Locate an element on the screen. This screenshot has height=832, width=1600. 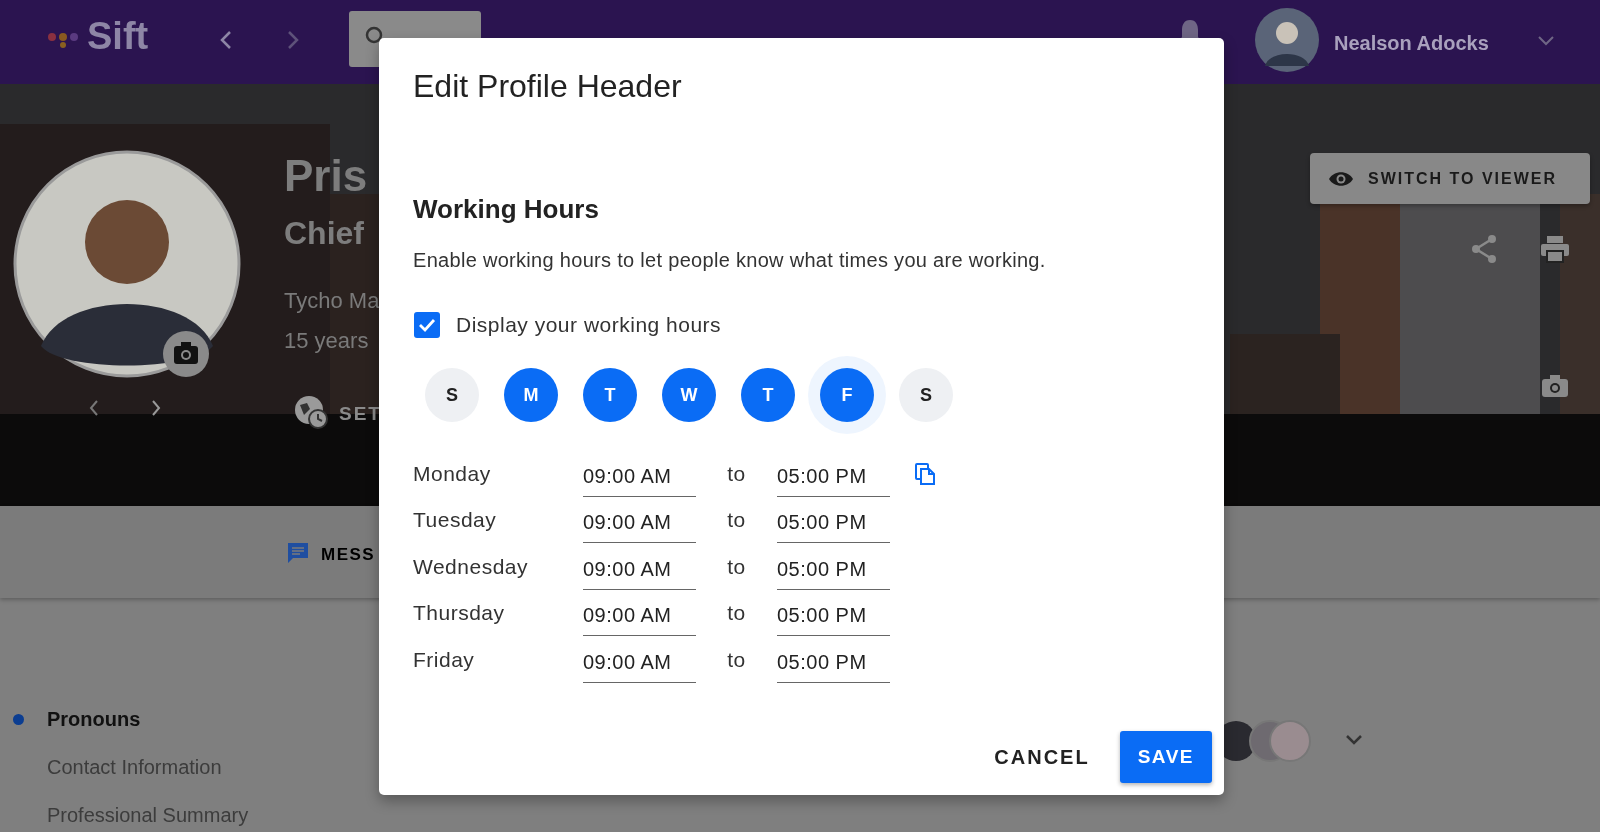
message-link: MESS is located at coordinates (348, 555).